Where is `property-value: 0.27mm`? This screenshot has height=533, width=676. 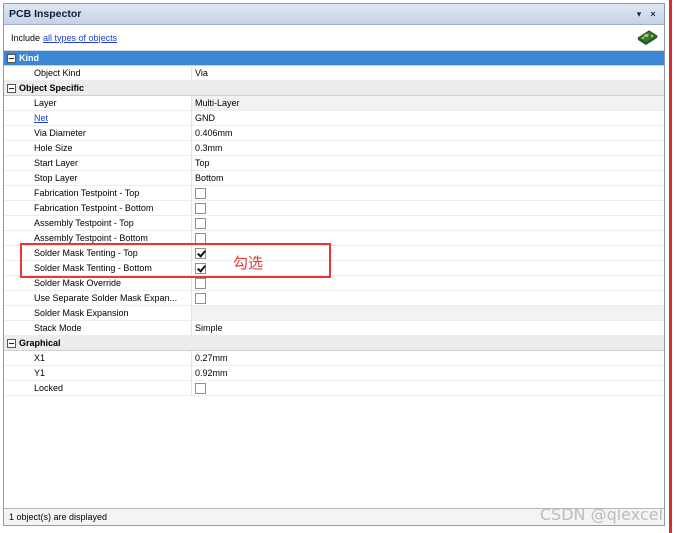 property-value: 0.27mm is located at coordinates (428, 358).